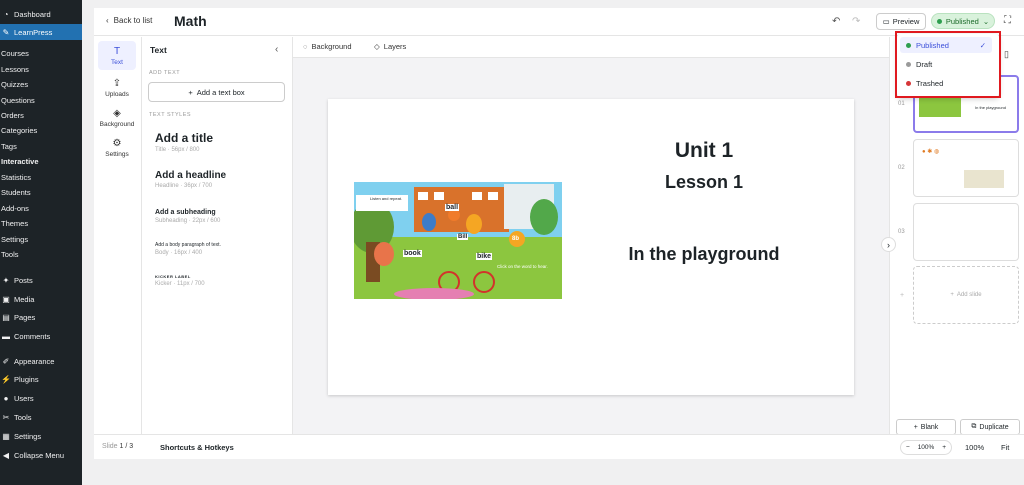 The height and width of the screenshot is (485, 1024). Describe the element at coordinates (41, 436) in the screenshot. I see `wp-menu-settings: ▦ Settings` at that location.